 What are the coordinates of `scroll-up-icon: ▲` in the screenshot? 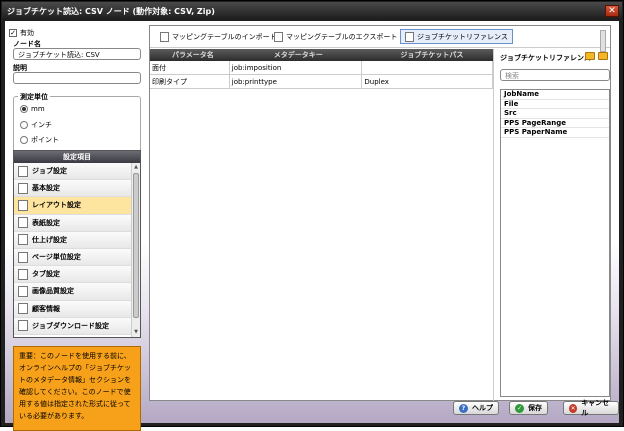 It's located at (136, 167).